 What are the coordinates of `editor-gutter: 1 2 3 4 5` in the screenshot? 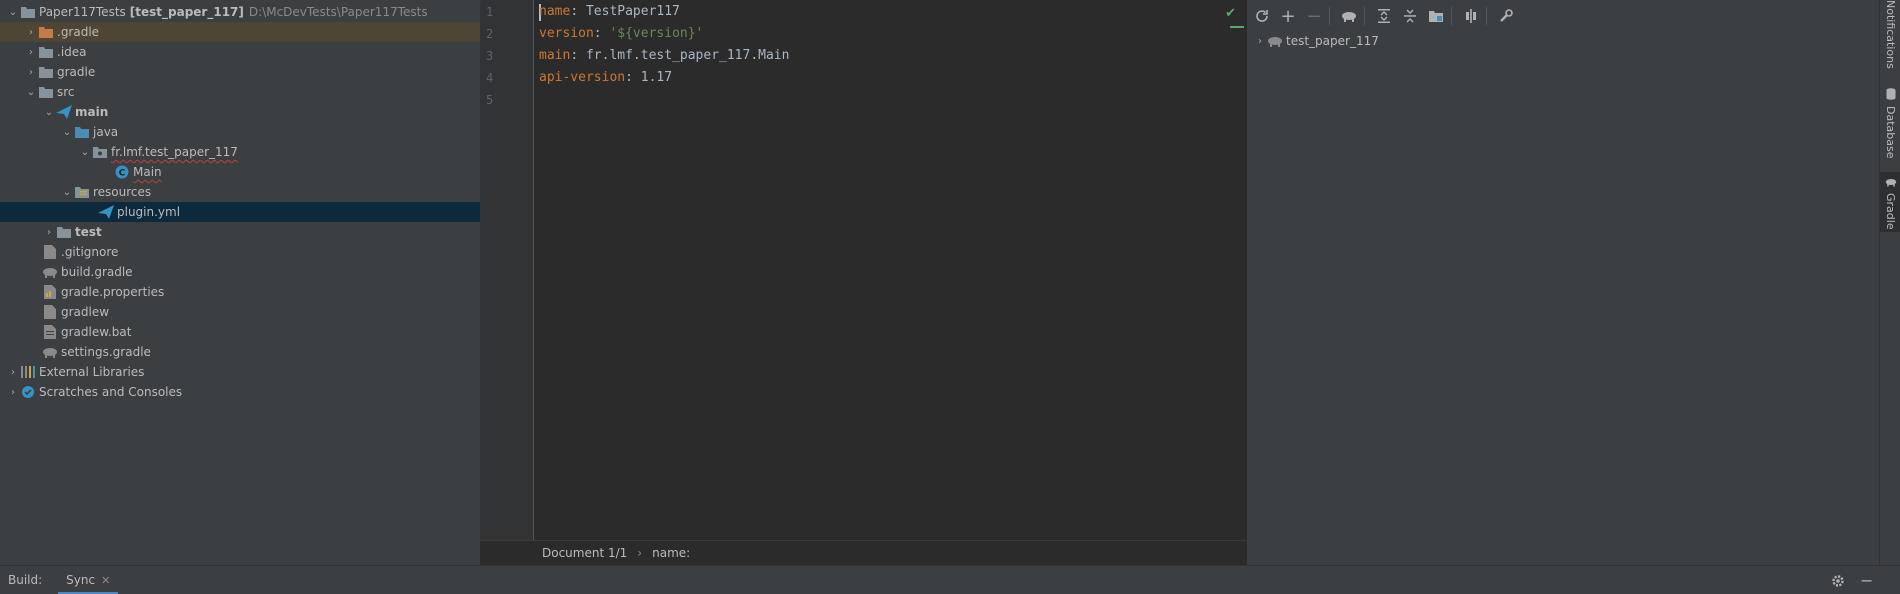 It's located at (507, 270).